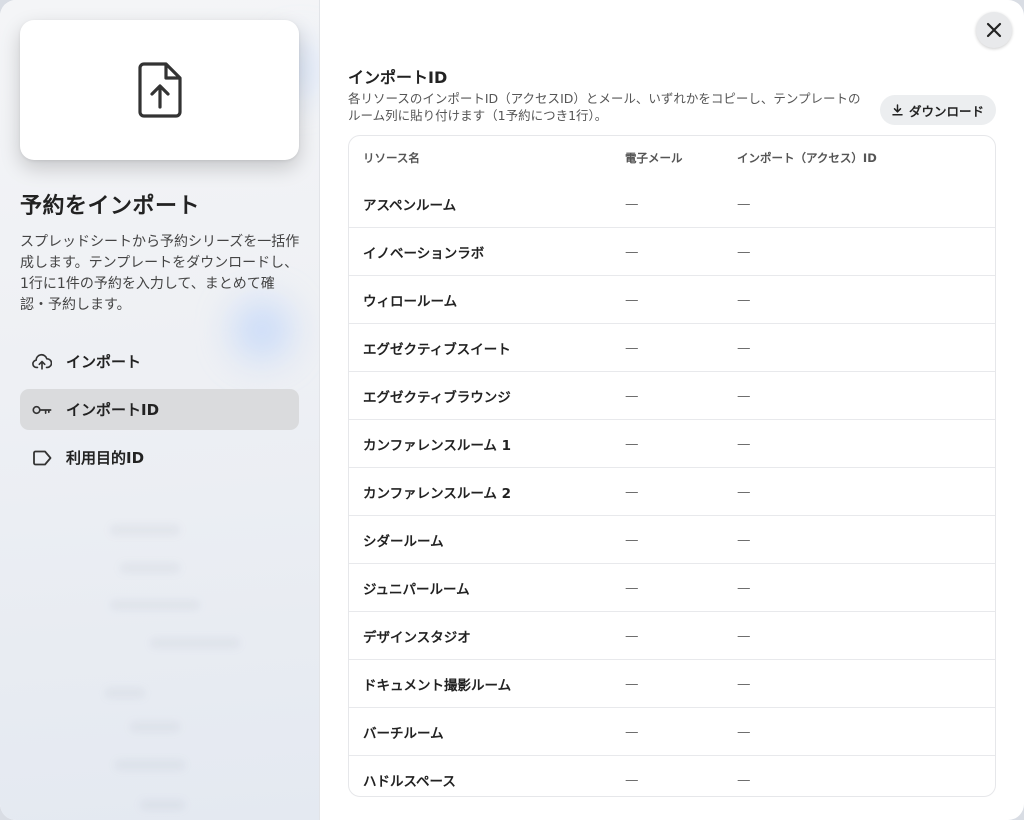 This screenshot has height=820, width=1024. Describe the element at coordinates (487, 251) in the screenshot. I see `cell-resource-name: イノベーションラボ` at that location.